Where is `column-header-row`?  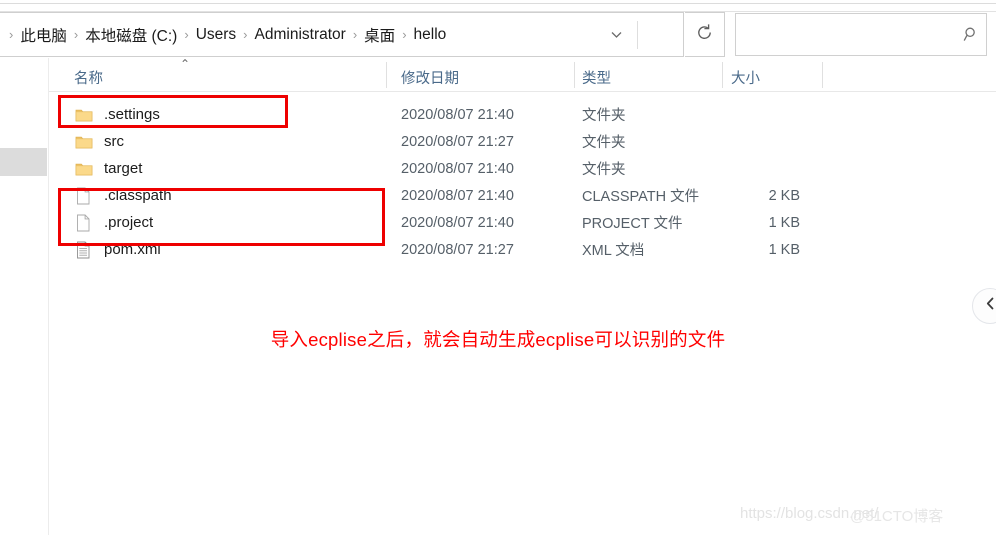 column-header-row is located at coordinates (522, 75).